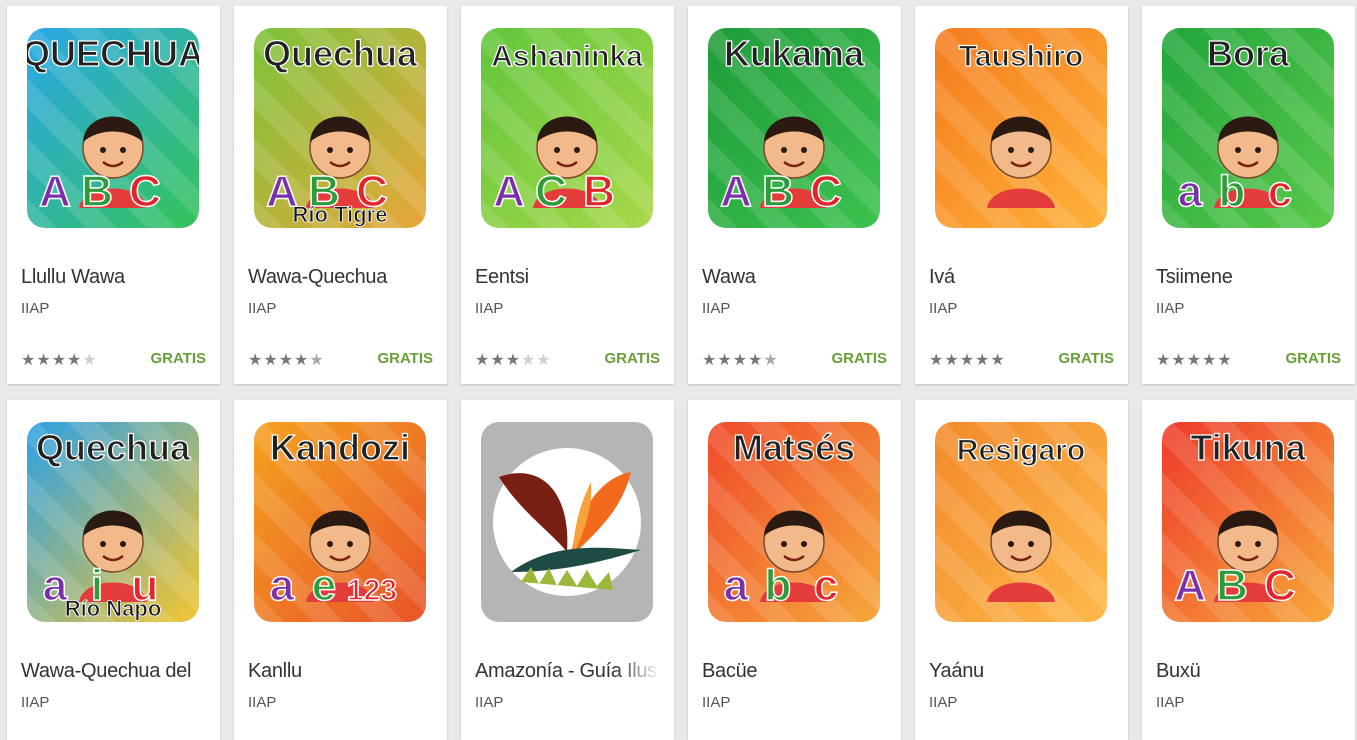 The height and width of the screenshot is (740, 1357). Describe the element at coordinates (113, 53) in the screenshot. I see `svg-text: QUECHUA` at that location.